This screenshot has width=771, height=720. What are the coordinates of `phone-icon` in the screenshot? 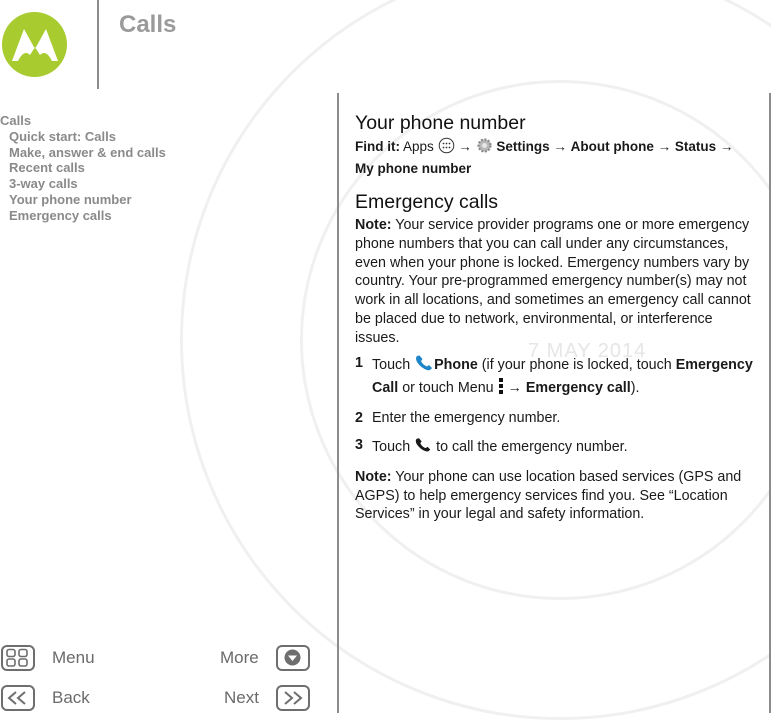 It's located at (424, 366).